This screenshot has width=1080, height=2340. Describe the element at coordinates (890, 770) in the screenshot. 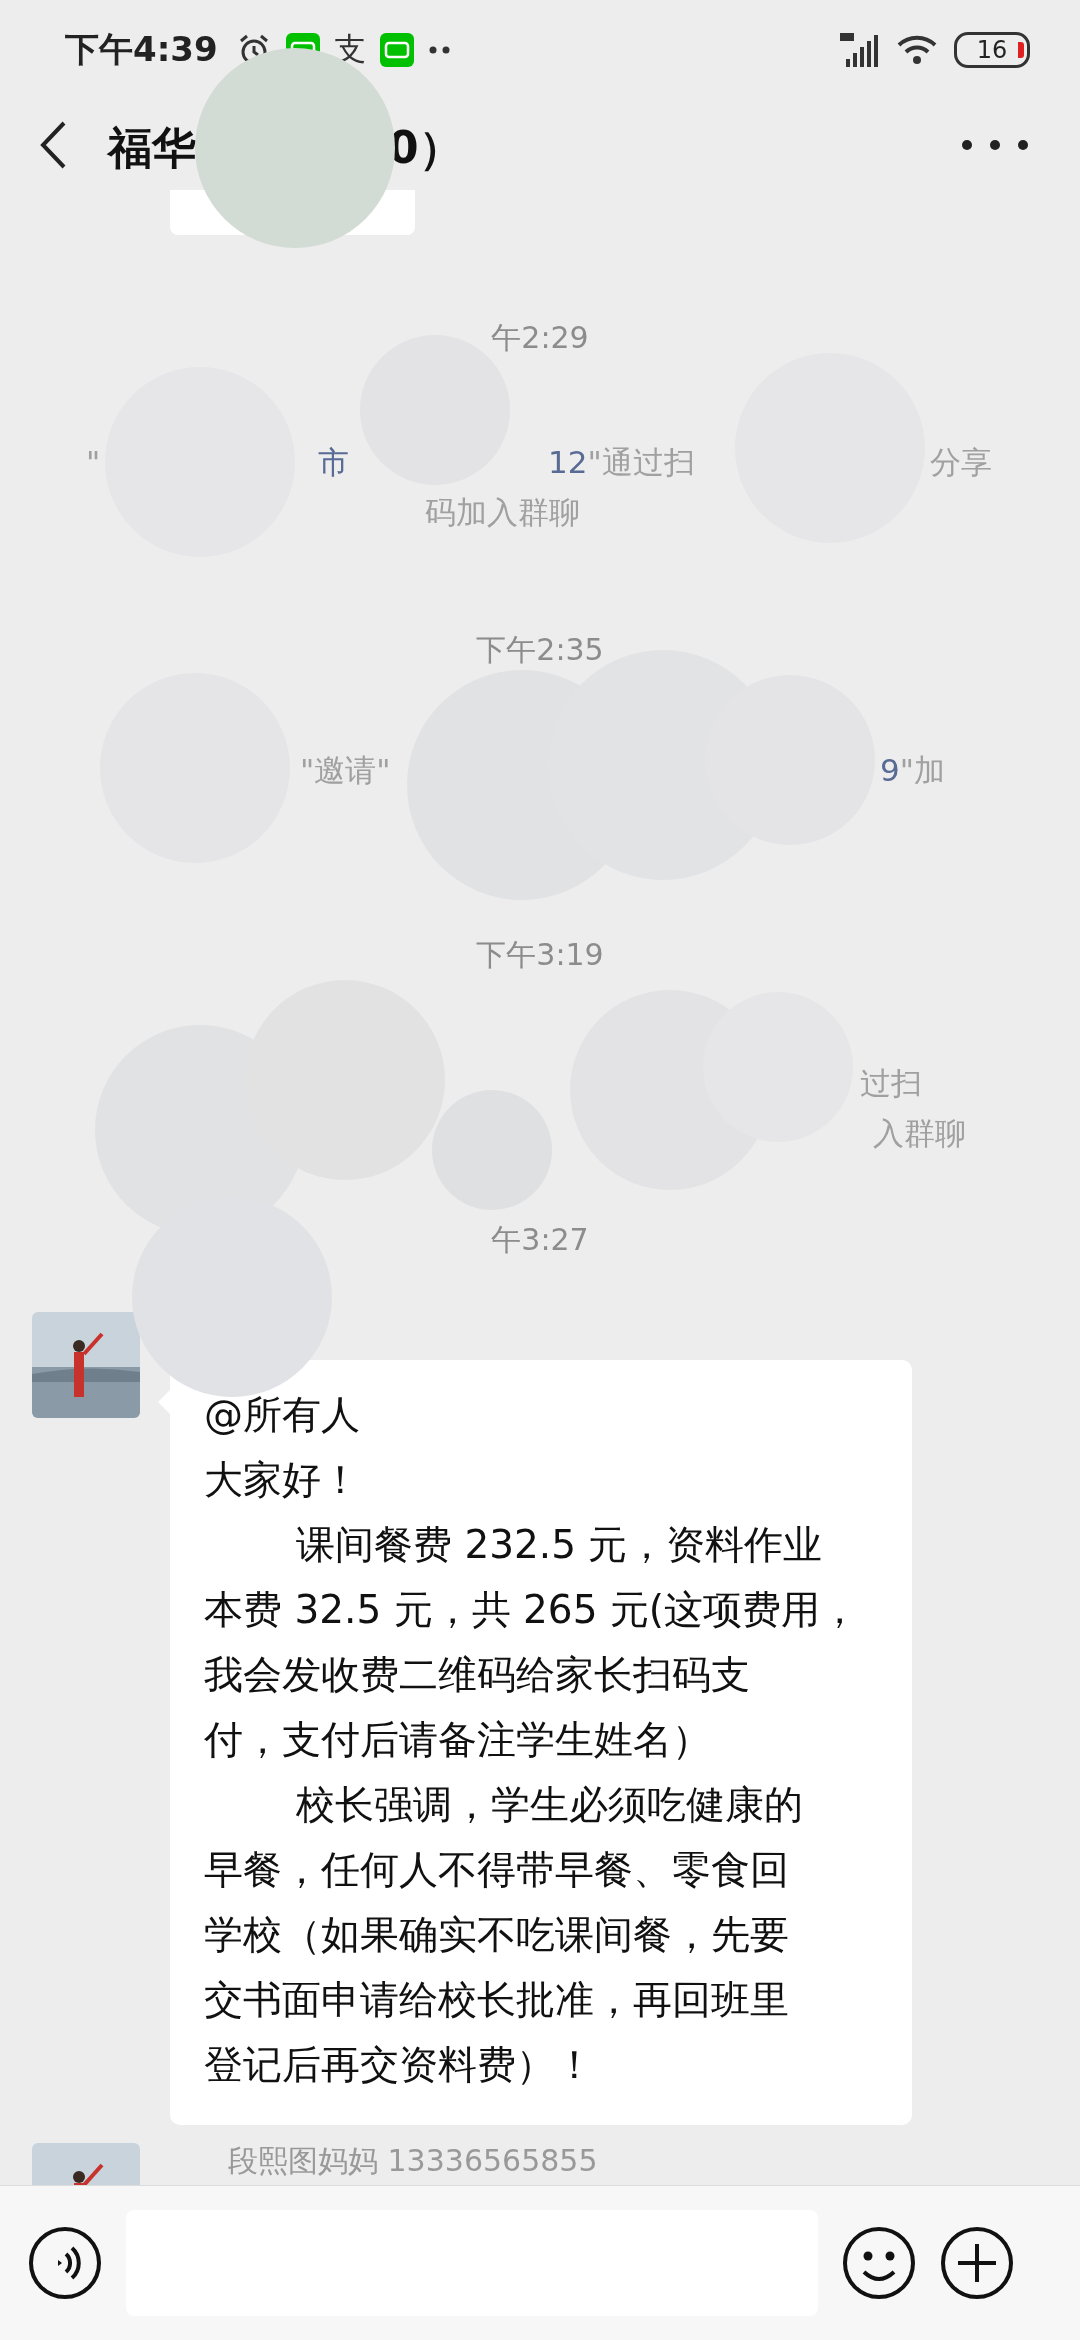

I see `name-link: 9` at that location.